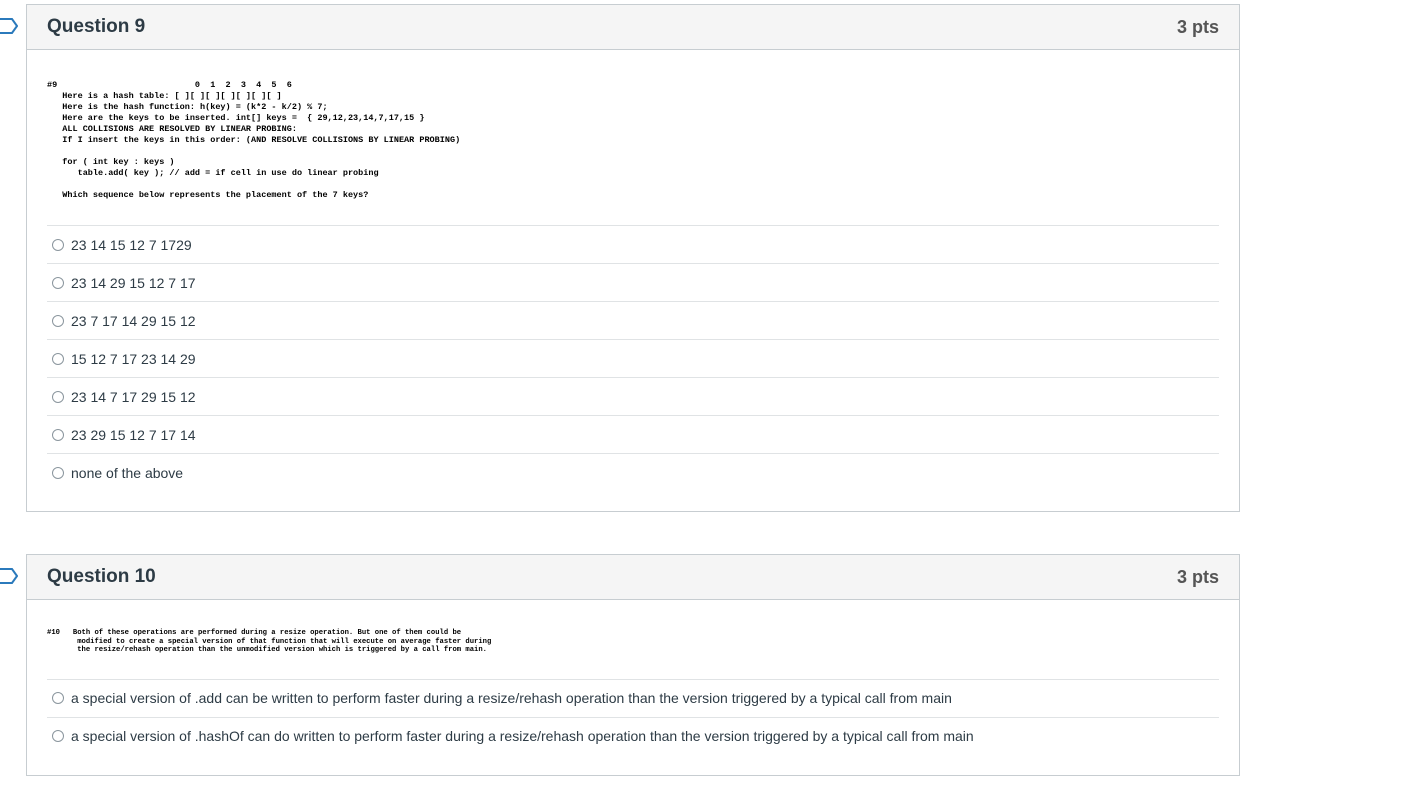 This screenshot has height=812, width=1404. Describe the element at coordinates (127, 473) in the screenshot. I see `answer-label: none of the above` at that location.